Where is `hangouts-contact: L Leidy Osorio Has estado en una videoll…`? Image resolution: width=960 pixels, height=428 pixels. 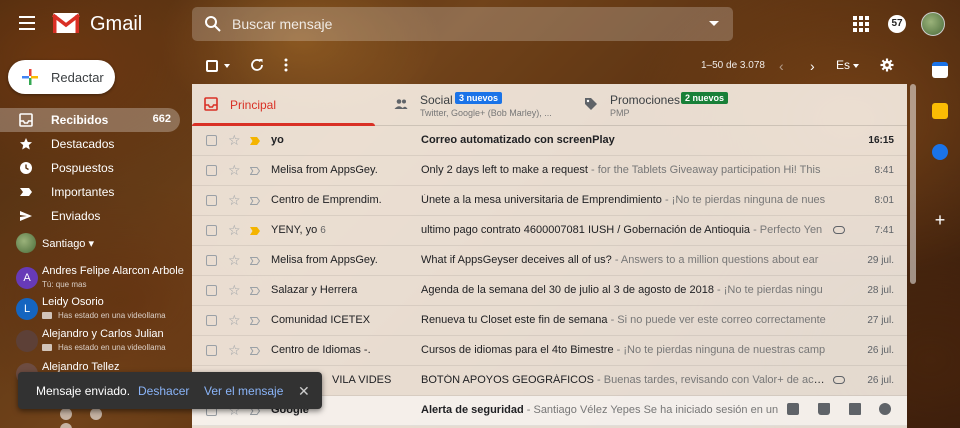 hangouts-contact: L Leidy Osorio Has estado en una videoll… is located at coordinates (96, 310).